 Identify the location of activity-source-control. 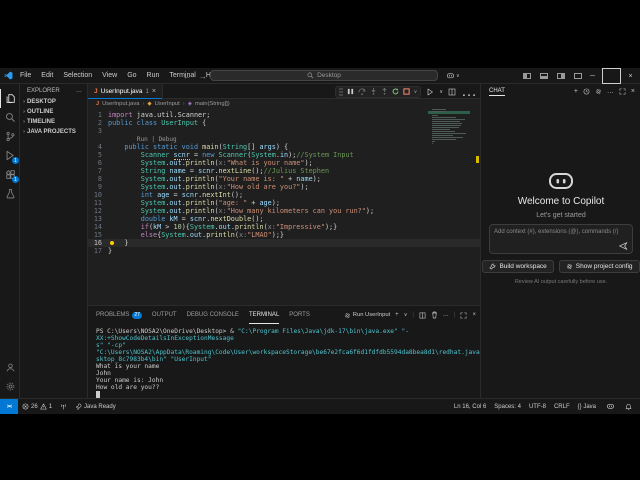
(10, 136).